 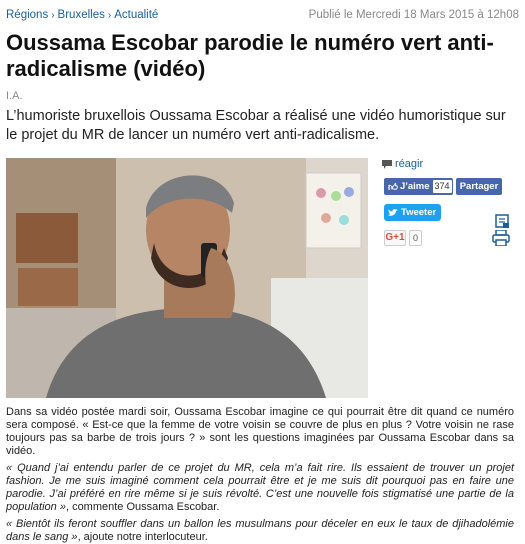 I want to click on facebook-share-button: Partager, so click(x=479, y=186).